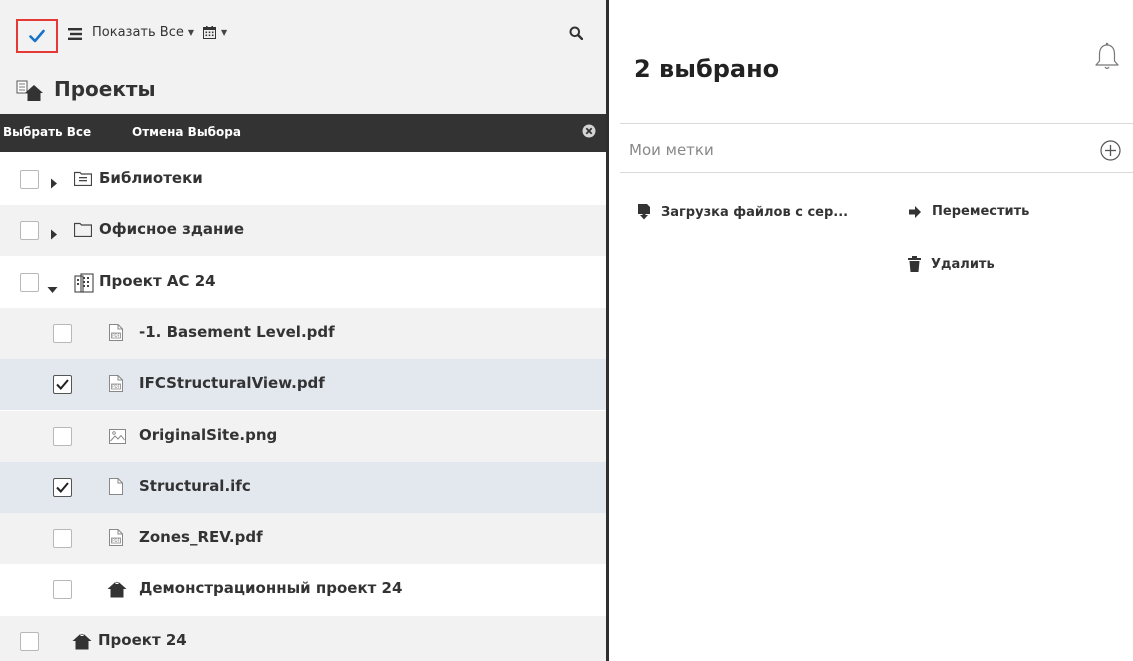 The height and width of the screenshot is (661, 1133). I want to click on tree-row-label: Проект 24, so click(142, 639).